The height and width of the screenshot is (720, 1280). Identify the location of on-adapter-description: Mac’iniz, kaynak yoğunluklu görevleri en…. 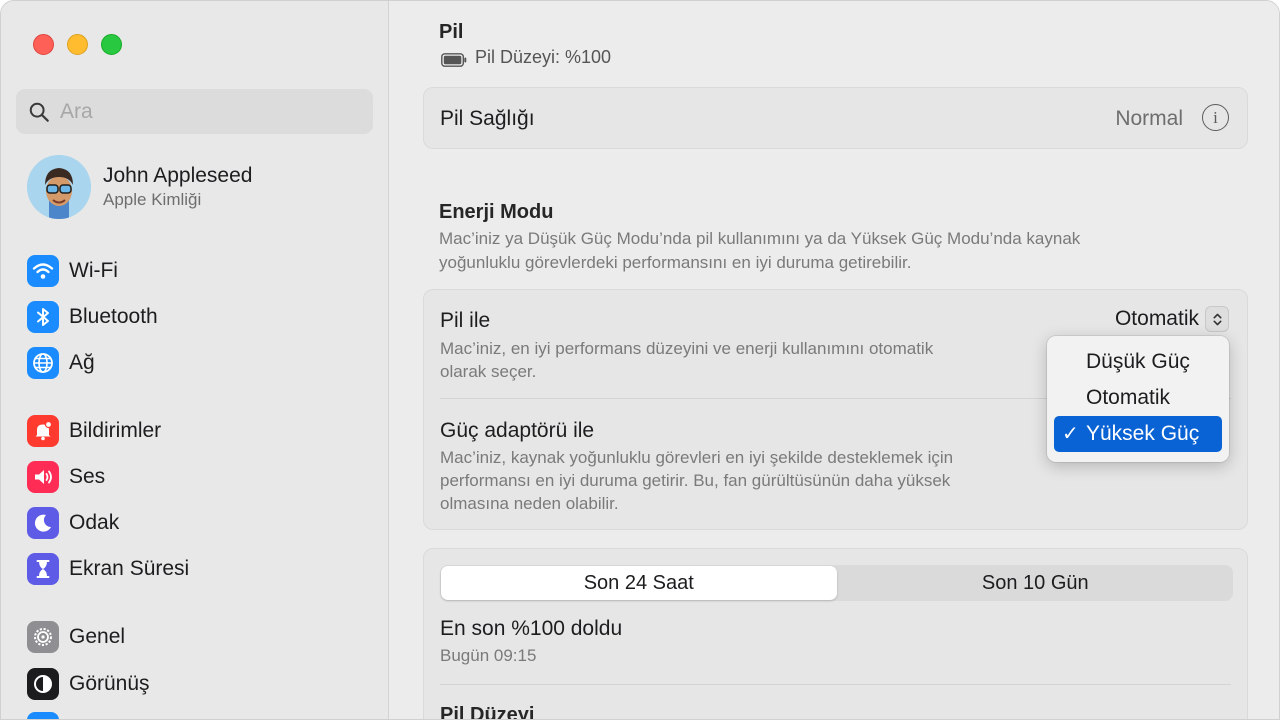
(696, 480).